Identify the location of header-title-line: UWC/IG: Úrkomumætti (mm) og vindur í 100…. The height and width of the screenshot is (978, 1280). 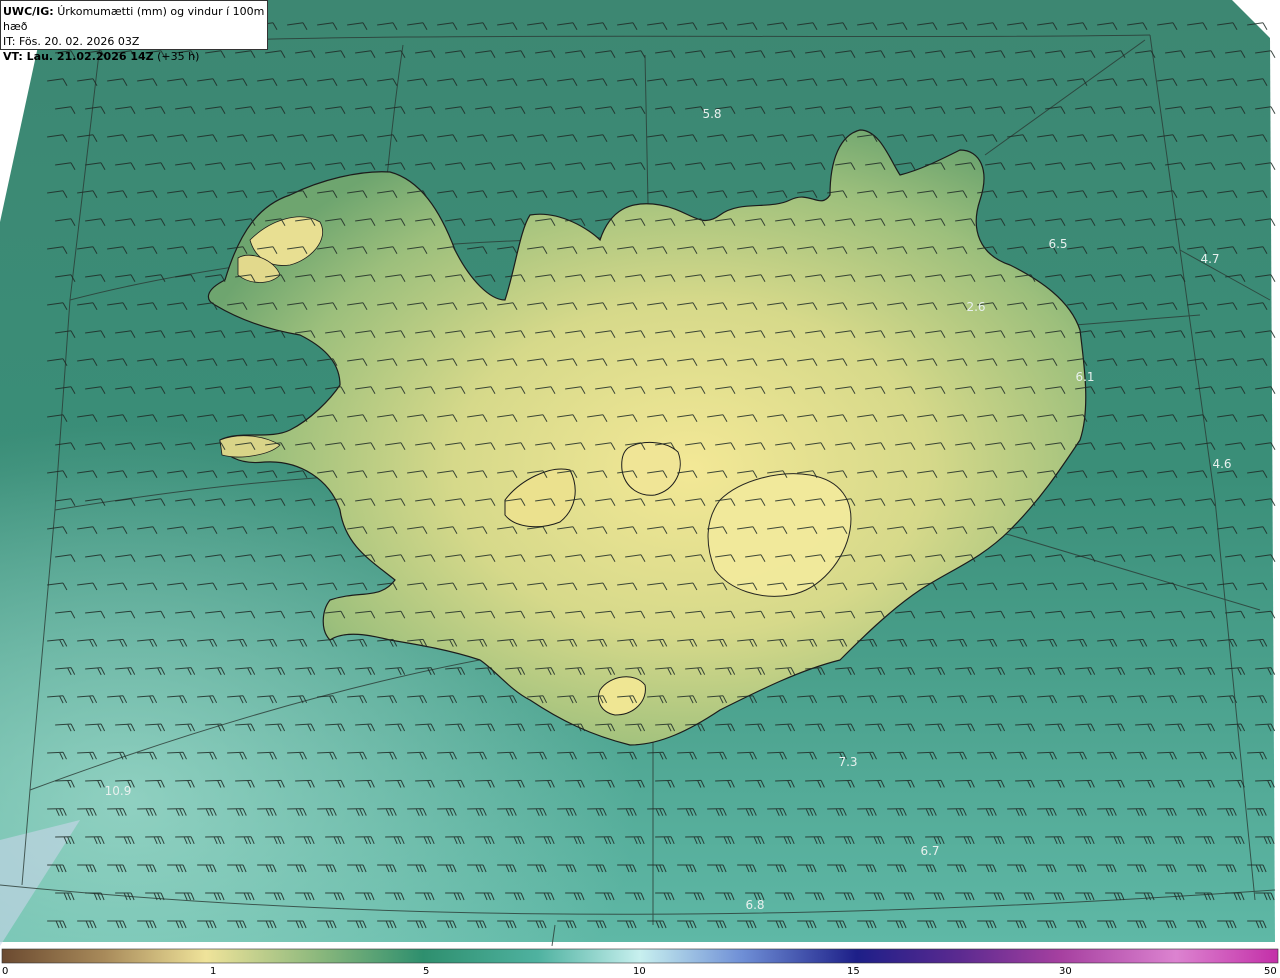
(134, 19).